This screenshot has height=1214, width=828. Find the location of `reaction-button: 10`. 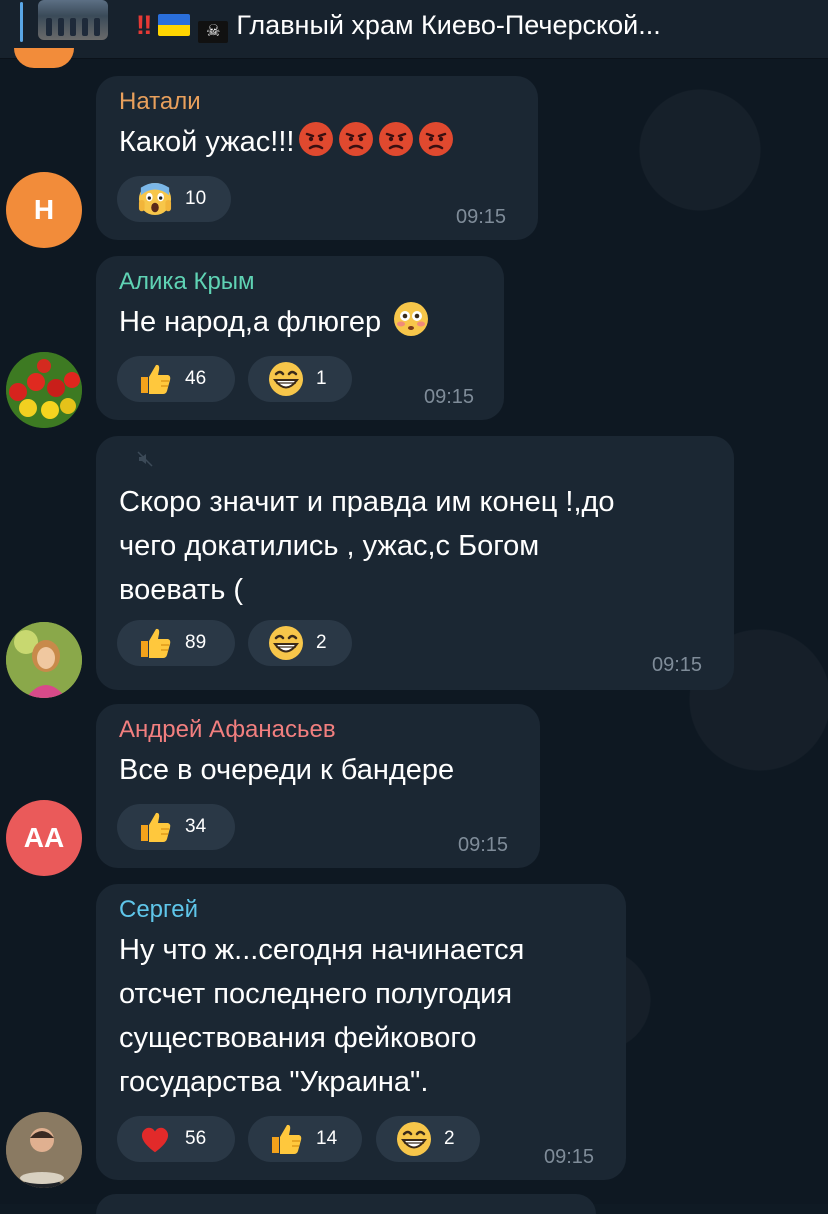

reaction-button: 10 is located at coordinates (174, 199).